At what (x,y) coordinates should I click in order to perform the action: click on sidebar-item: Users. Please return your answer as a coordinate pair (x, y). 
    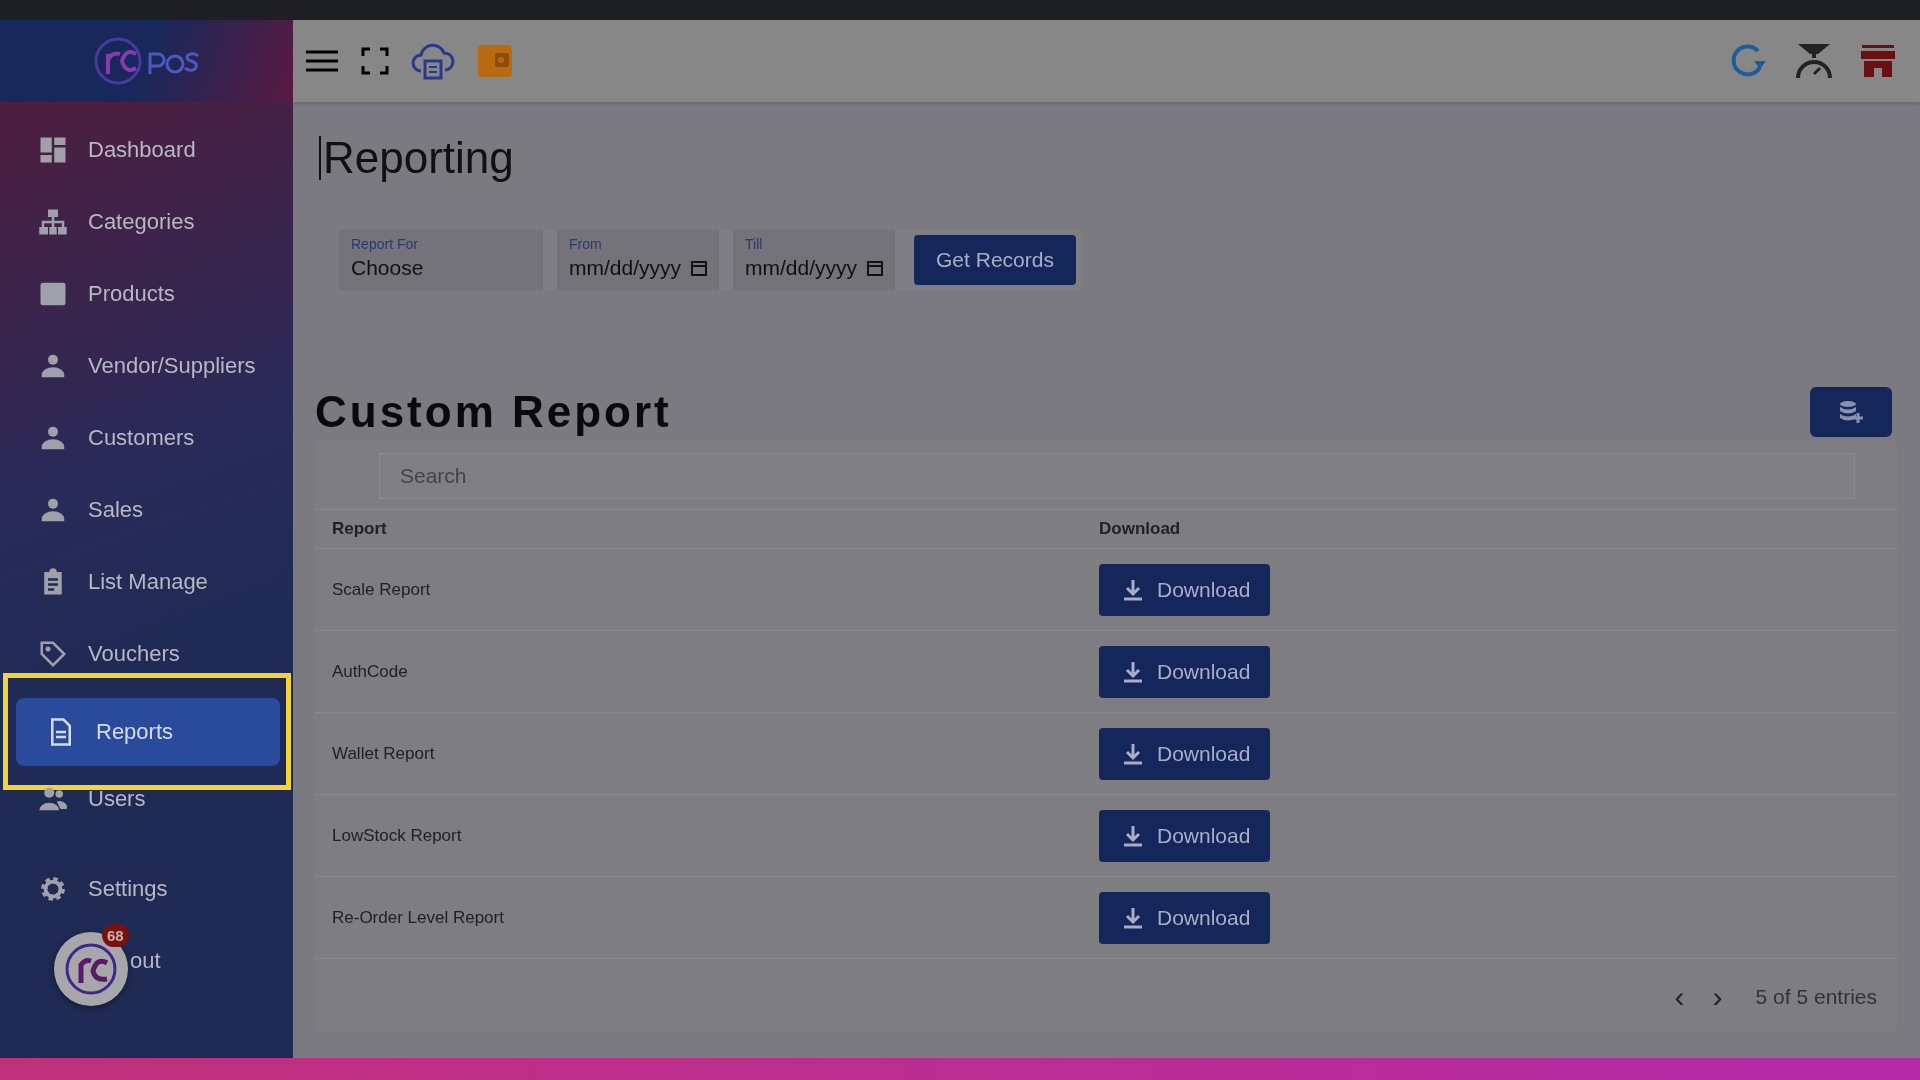
    Looking at the image, I should click on (147, 799).